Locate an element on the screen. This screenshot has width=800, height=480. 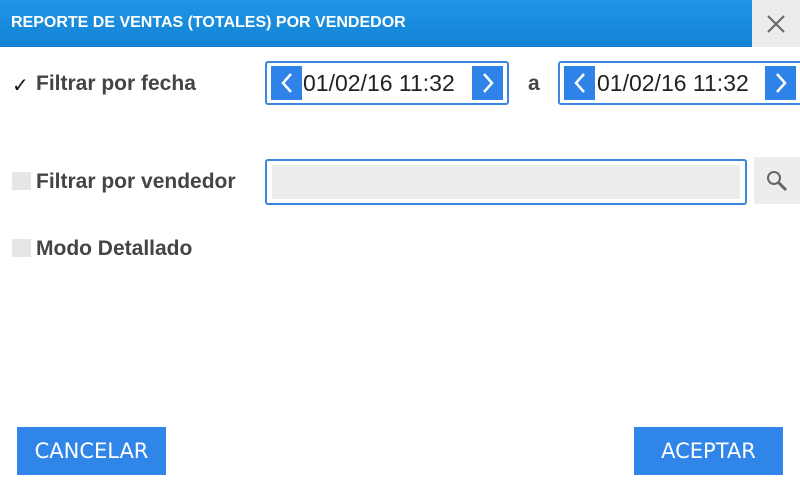
date-to-prev-button is located at coordinates (579, 83).